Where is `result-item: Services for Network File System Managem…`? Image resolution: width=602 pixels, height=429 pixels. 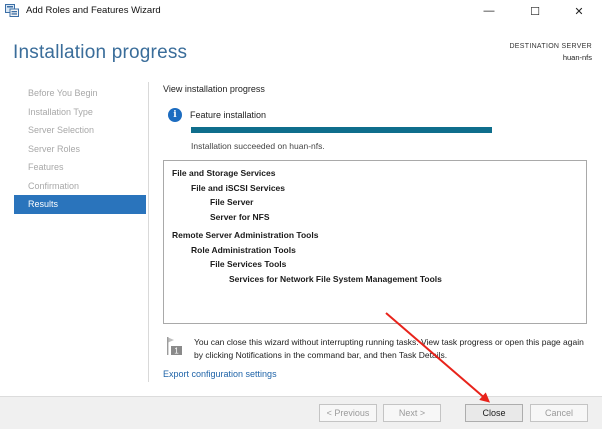
result-item: Services for Network File System Managem… is located at coordinates (335, 278).